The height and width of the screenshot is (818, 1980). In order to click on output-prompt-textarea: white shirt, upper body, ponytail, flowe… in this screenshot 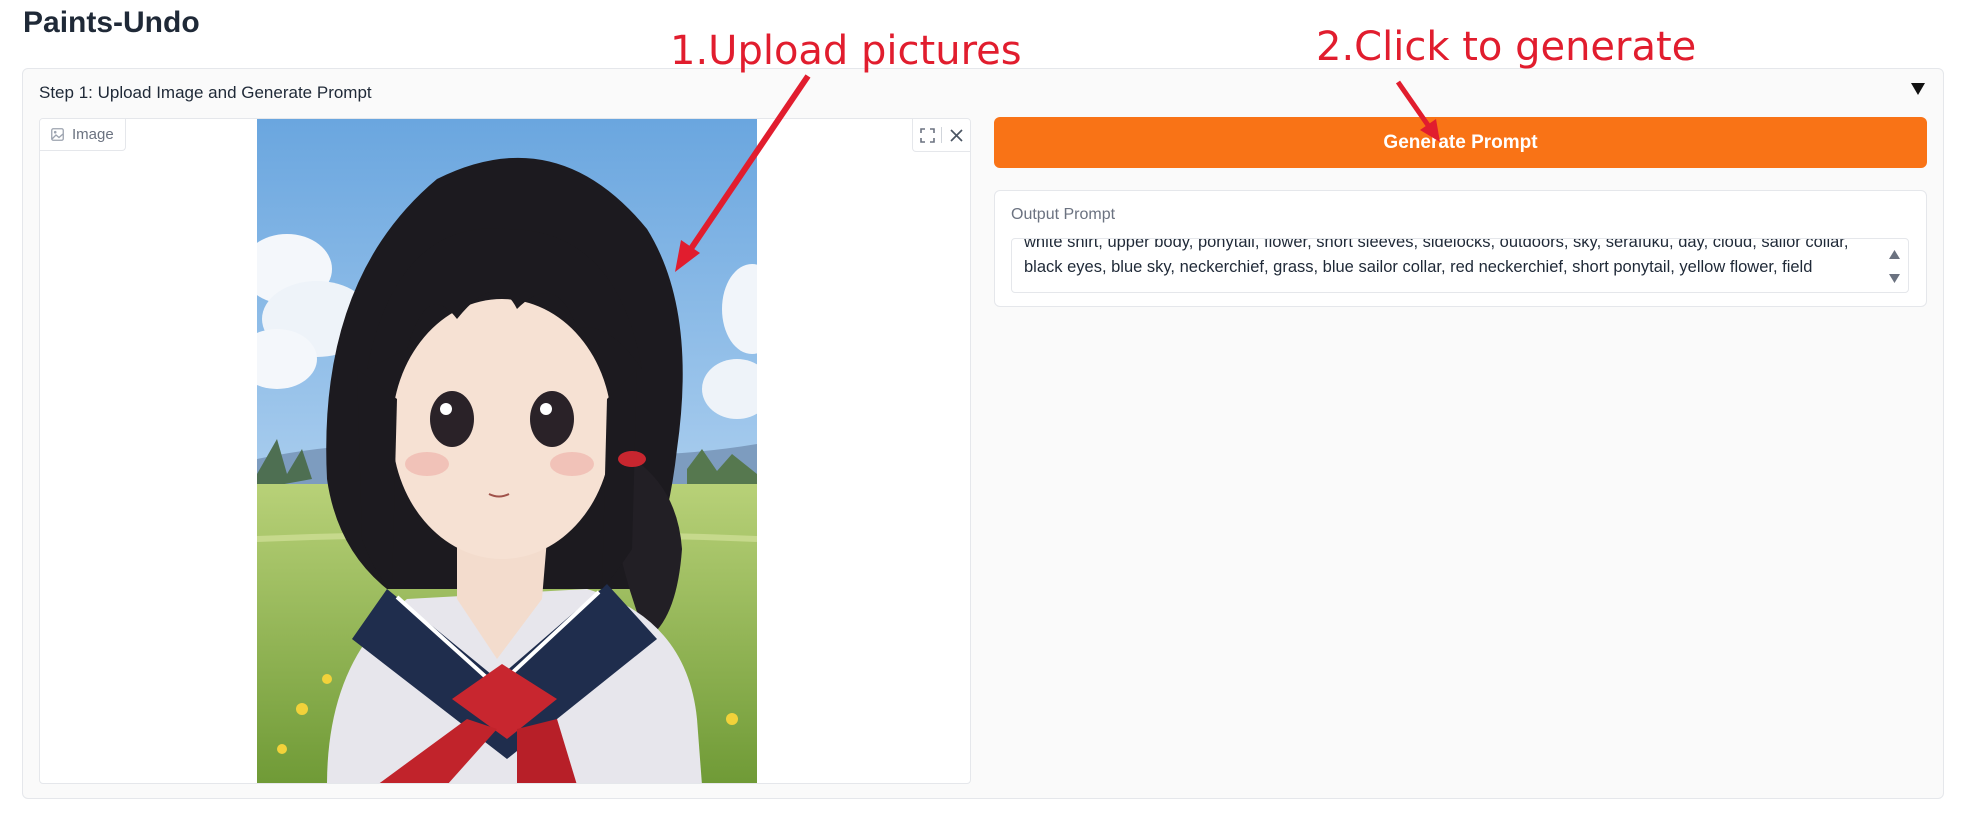, I will do `click(1460, 265)`.